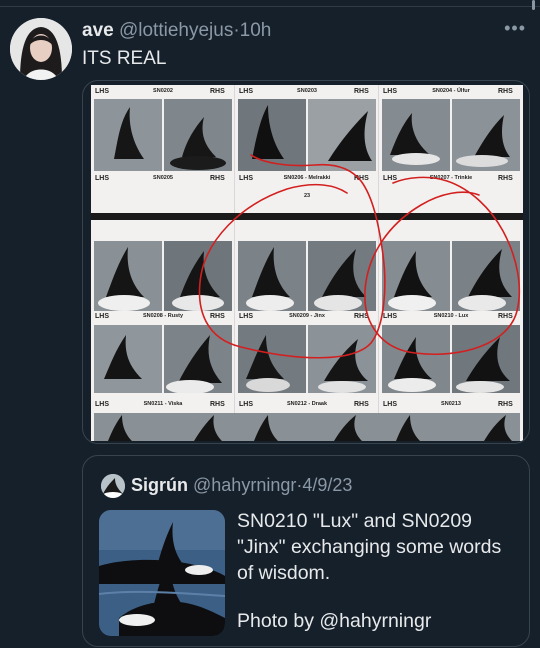 The width and height of the screenshot is (540, 648). I want to click on quoted-avatar, so click(113, 486).